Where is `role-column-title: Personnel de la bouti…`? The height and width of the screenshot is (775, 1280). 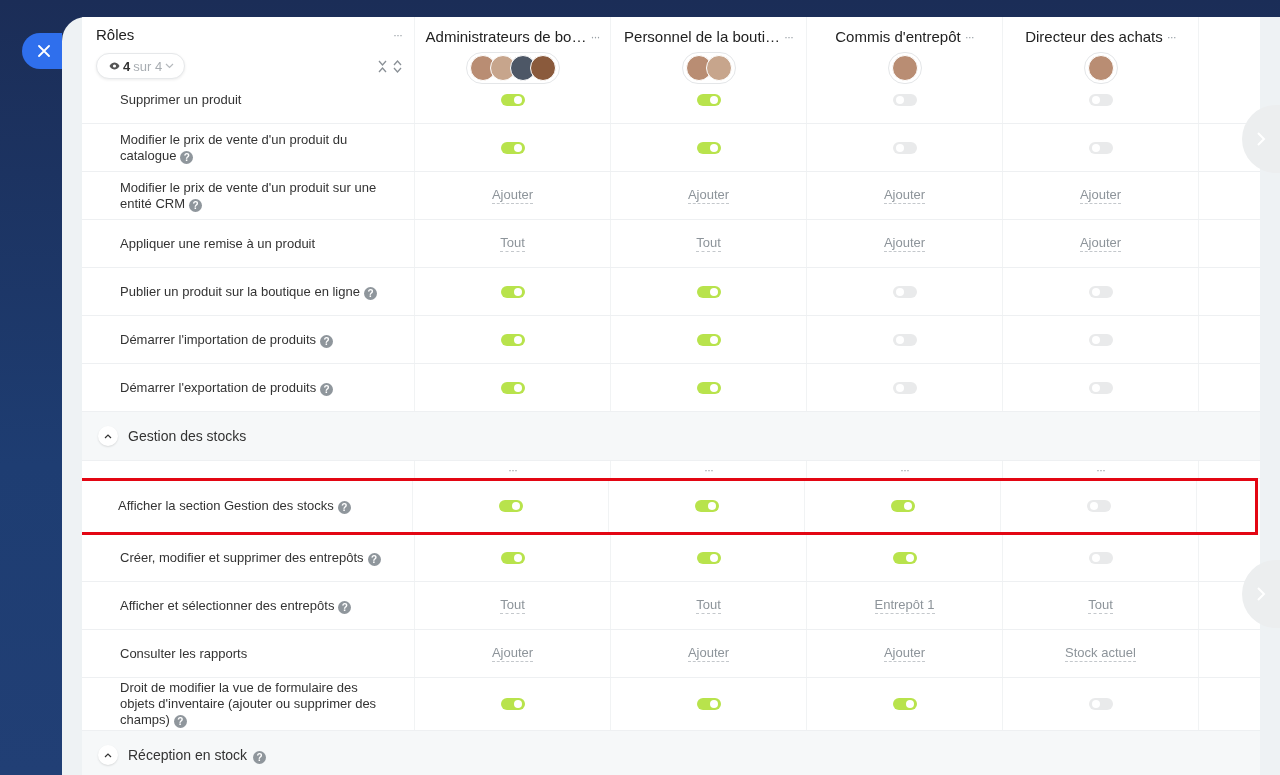
role-column-title: Personnel de la bouti… is located at coordinates (702, 36).